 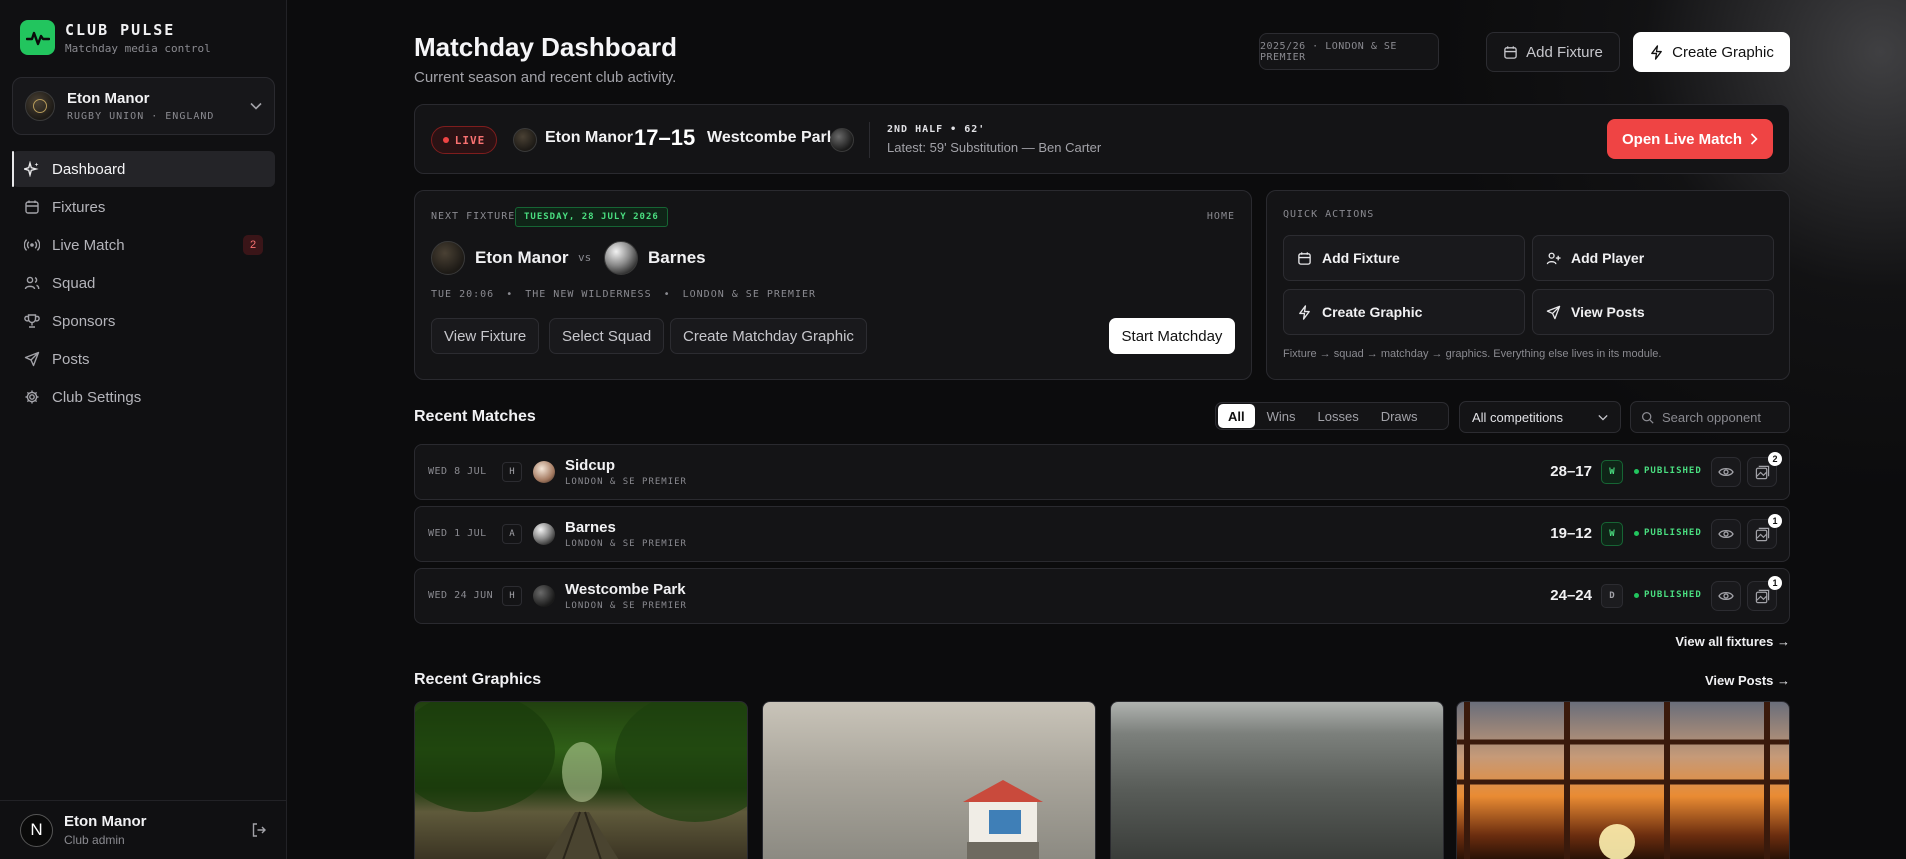 What do you see at coordinates (1399, 416) in the screenshot?
I see `filter-draws: Draws` at bounding box center [1399, 416].